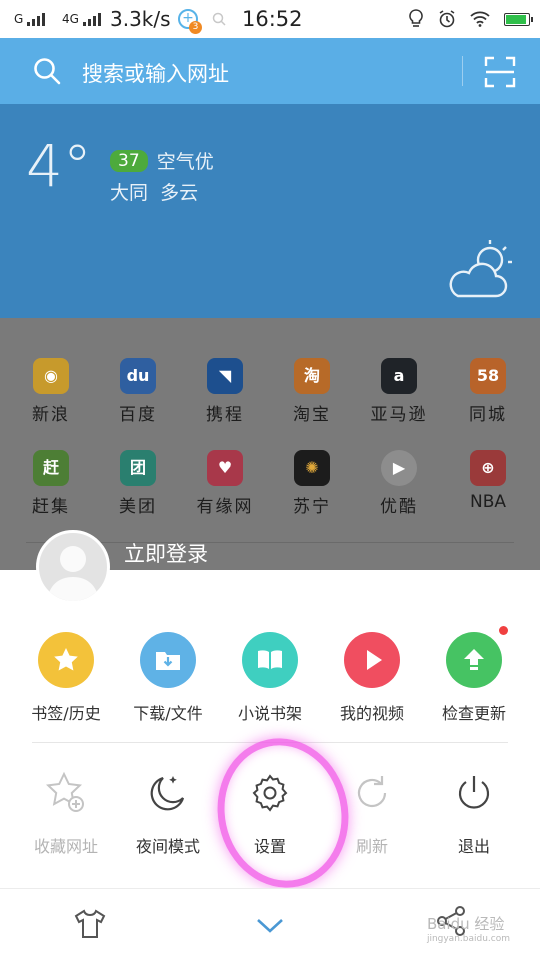 The height and width of the screenshot is (960, 540). I want to click on shortcut-nba: ⊕ NBA, so click(488, 481).